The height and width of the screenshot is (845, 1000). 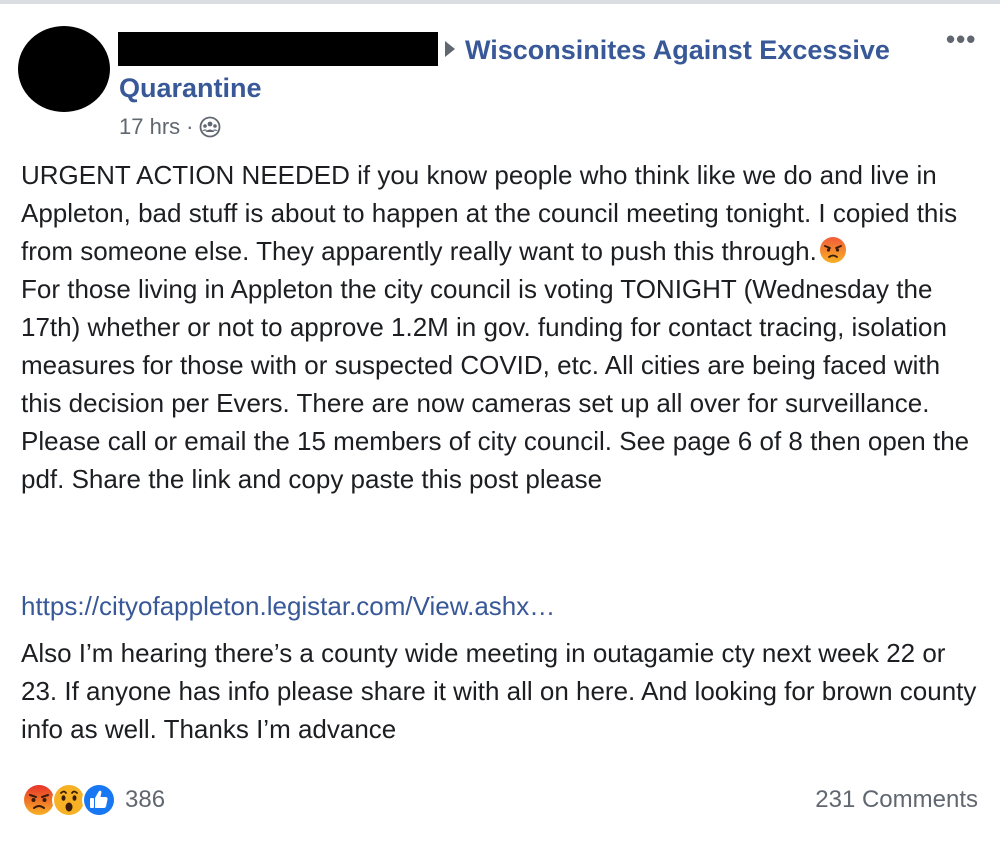 What do you see at coordinates (210, 127) in the screenshot?
I see `group-icon` at bounding box center [210, 127].